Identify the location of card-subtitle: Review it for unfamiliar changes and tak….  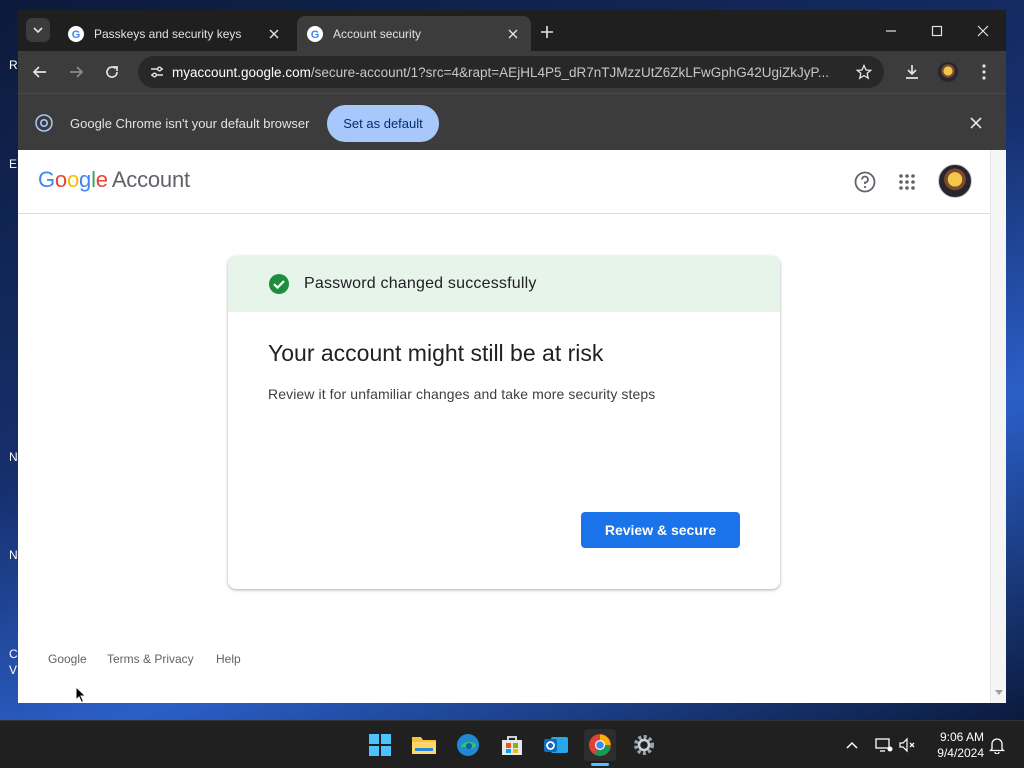
(462, 394).